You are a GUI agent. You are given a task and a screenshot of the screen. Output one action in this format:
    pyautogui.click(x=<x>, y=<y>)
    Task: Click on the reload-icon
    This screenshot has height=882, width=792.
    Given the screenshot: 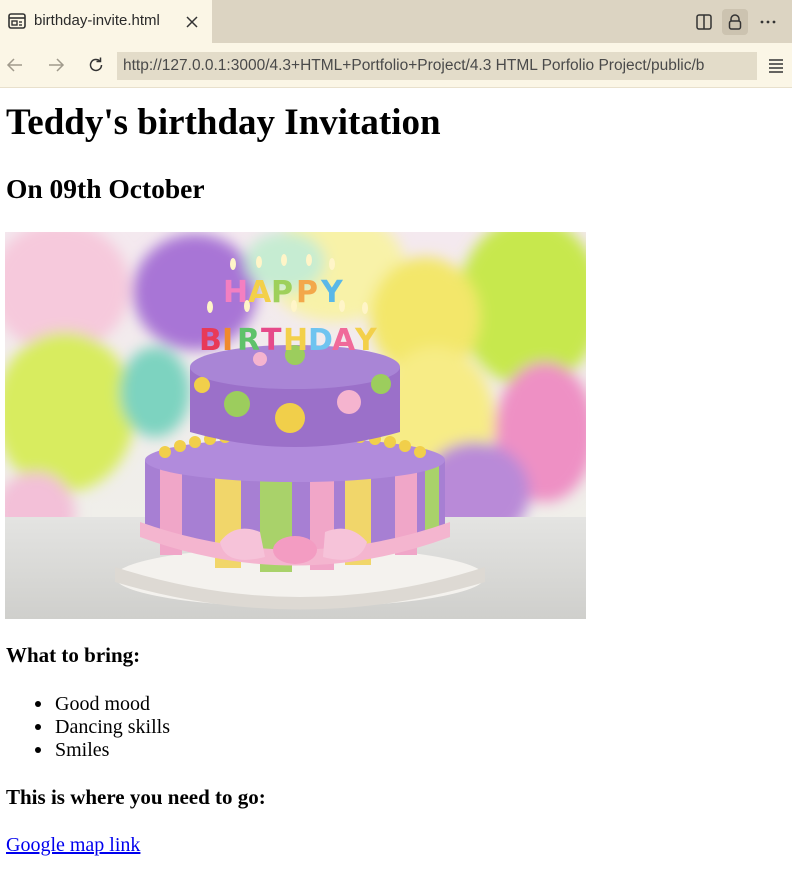 What is the action you would take?
    pyautogui.click(x=96, y=65)
    